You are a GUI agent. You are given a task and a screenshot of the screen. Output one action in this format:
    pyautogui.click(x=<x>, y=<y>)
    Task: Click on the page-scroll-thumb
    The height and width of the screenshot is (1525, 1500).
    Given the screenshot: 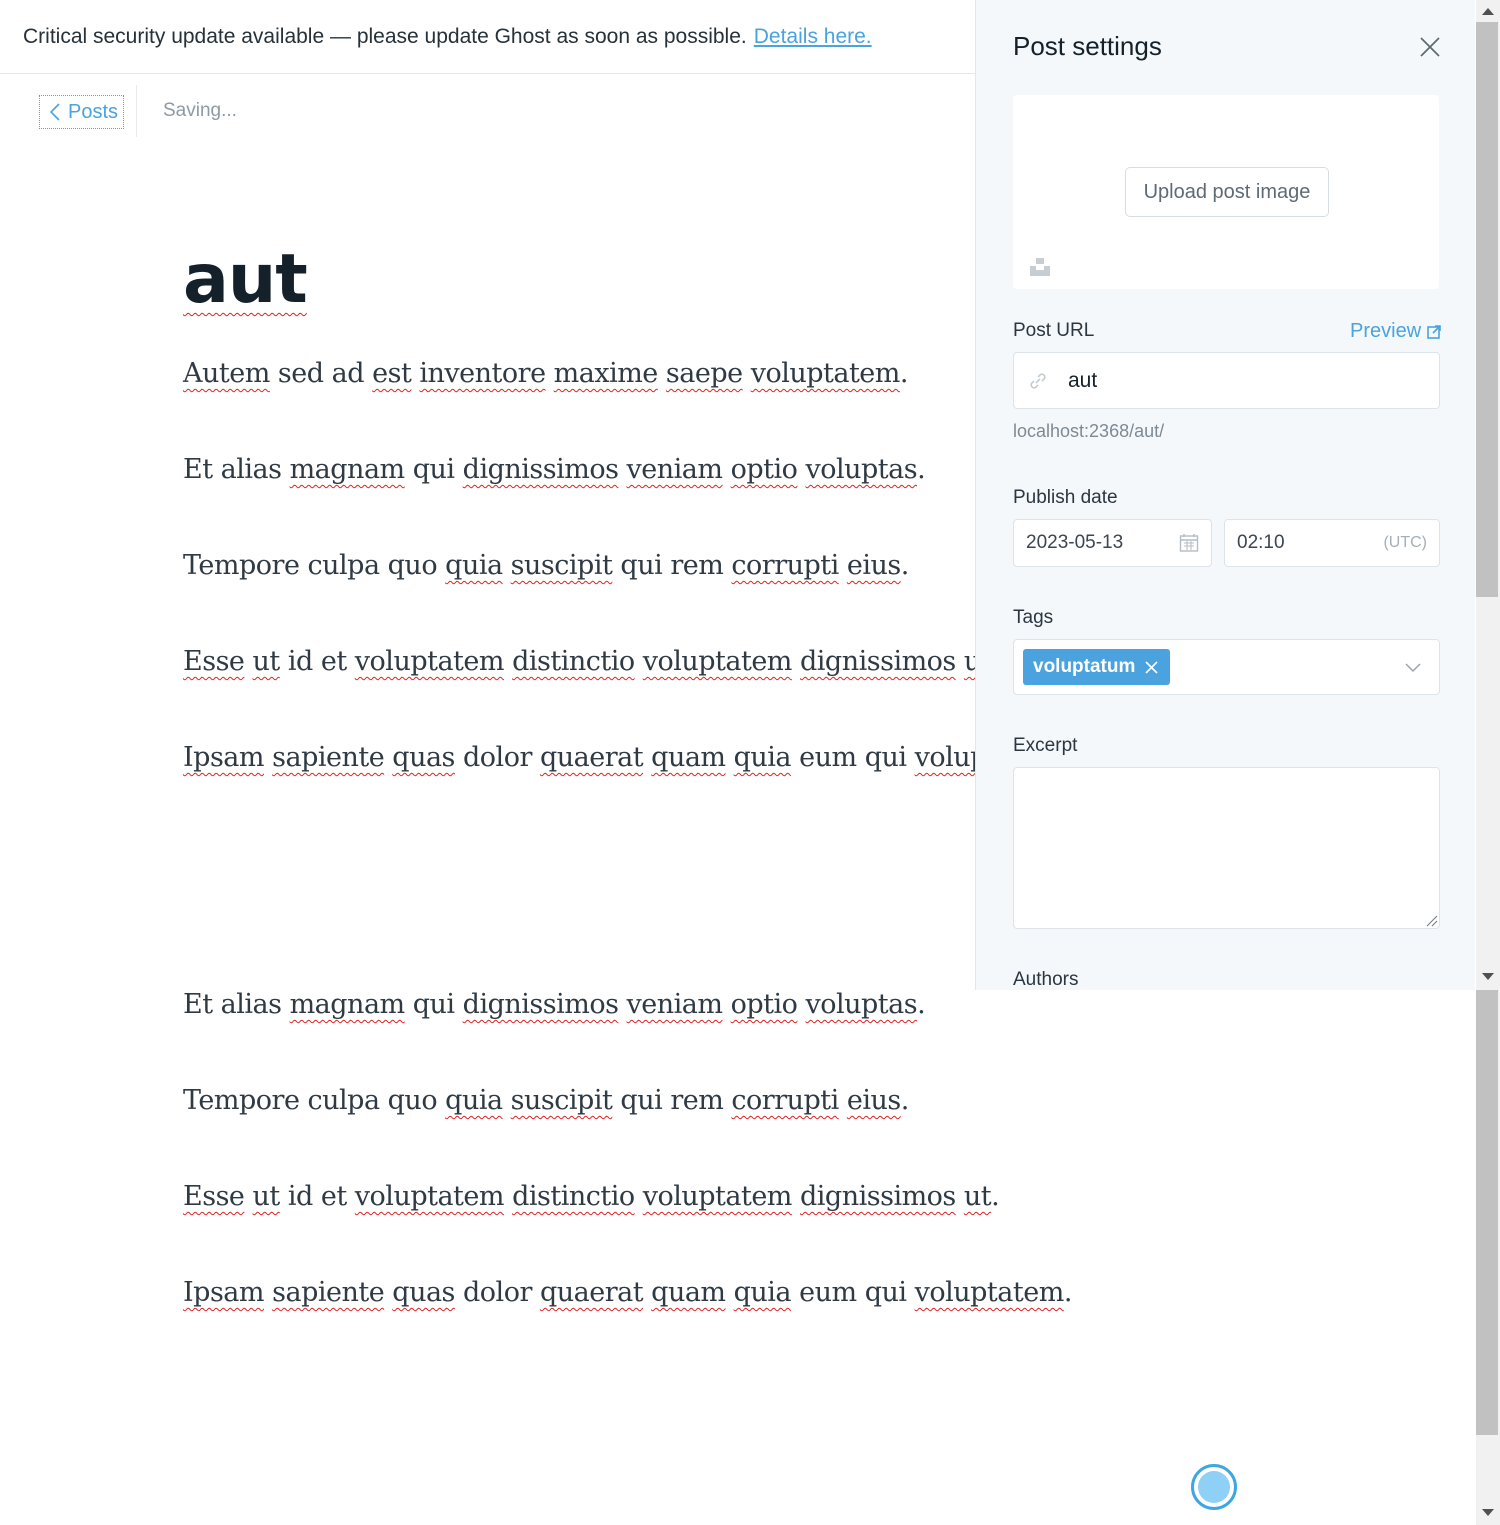 What is the action you would take?
    pyautogui.click(x=1487, y=1212)
    